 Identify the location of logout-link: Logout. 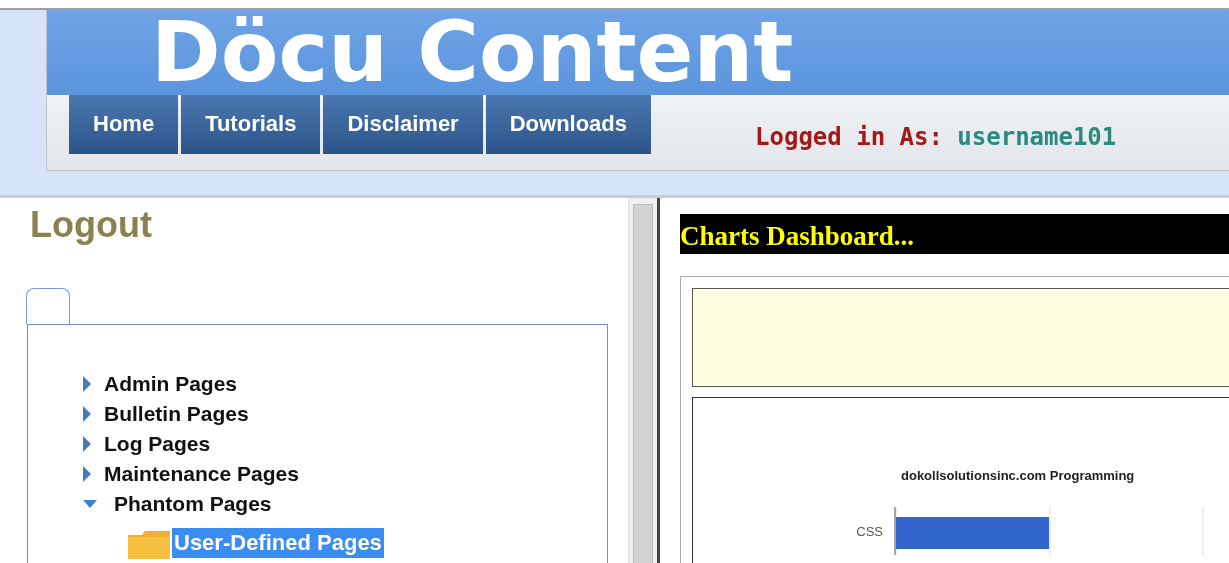
(91, 225).